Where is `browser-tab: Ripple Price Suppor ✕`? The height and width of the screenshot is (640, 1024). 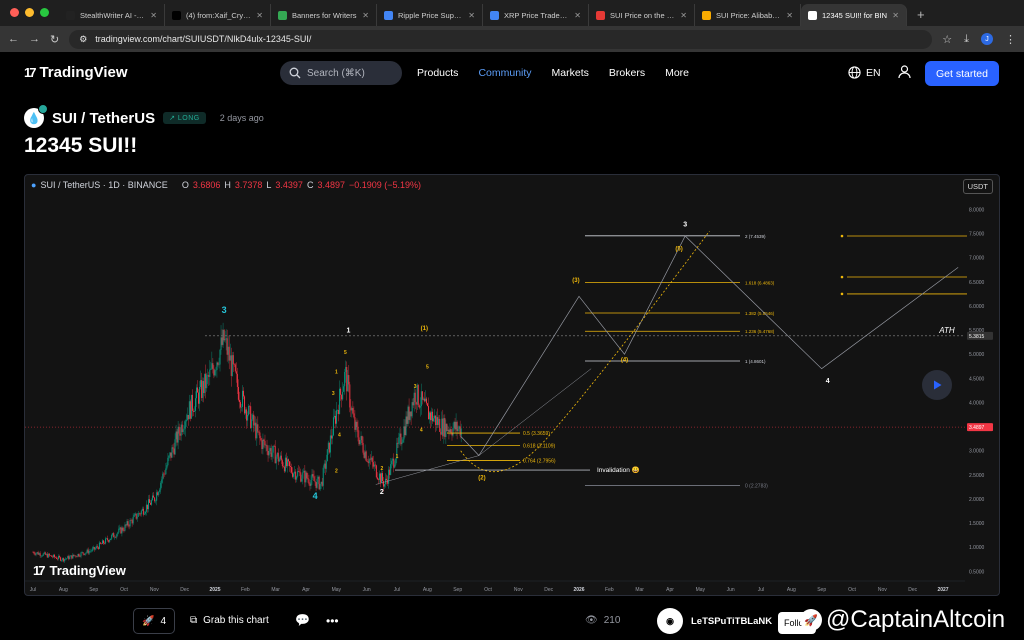 browser-tab: Ripple Price Suppor ✕ is located at coordinates (430, 15).